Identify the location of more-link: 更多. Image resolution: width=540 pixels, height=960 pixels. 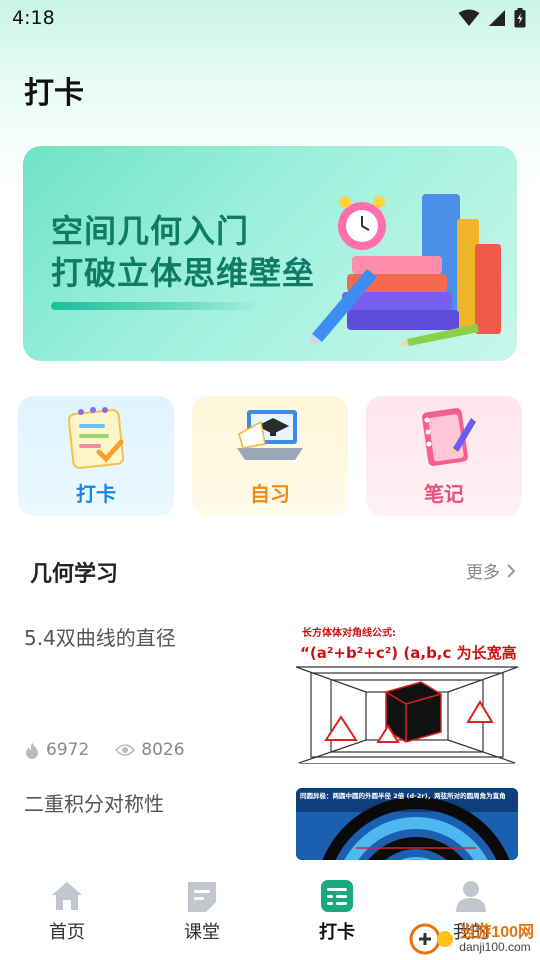
(491, 570).